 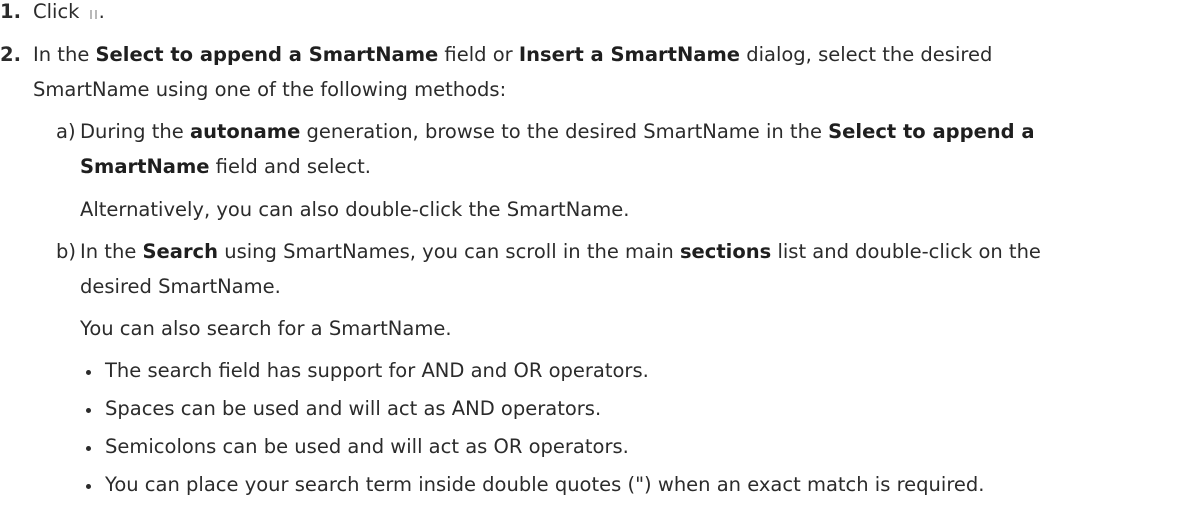 I want to click on method-label: b), so click(x=66, y=251).